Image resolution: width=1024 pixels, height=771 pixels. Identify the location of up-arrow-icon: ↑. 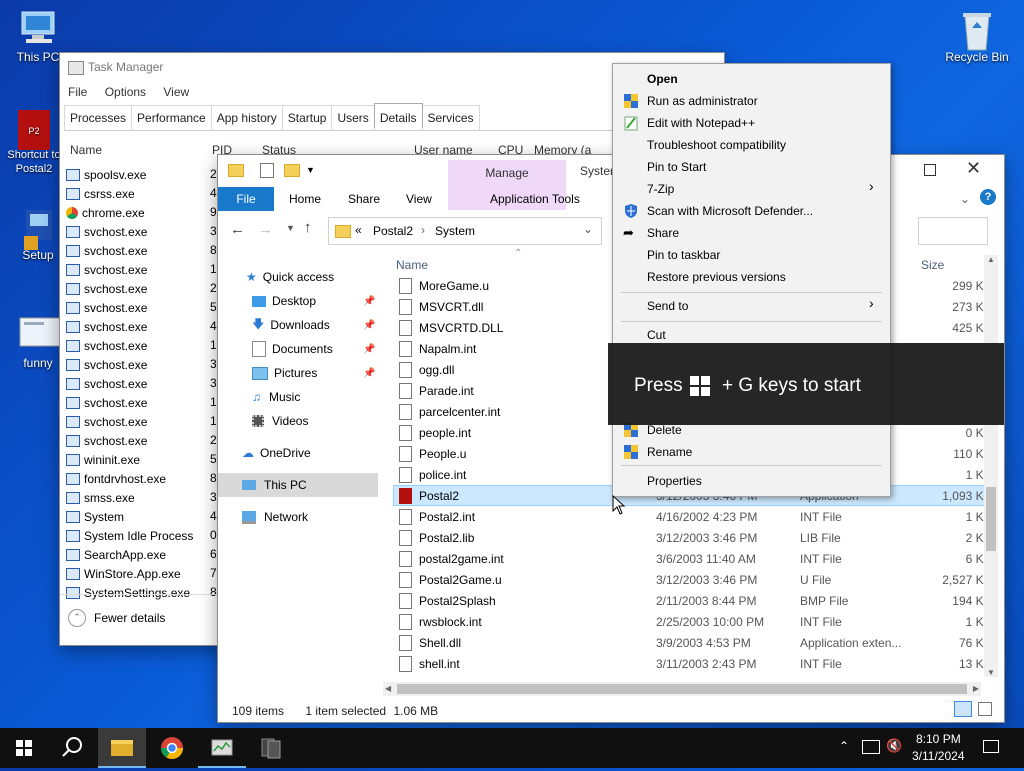
(308, 227).